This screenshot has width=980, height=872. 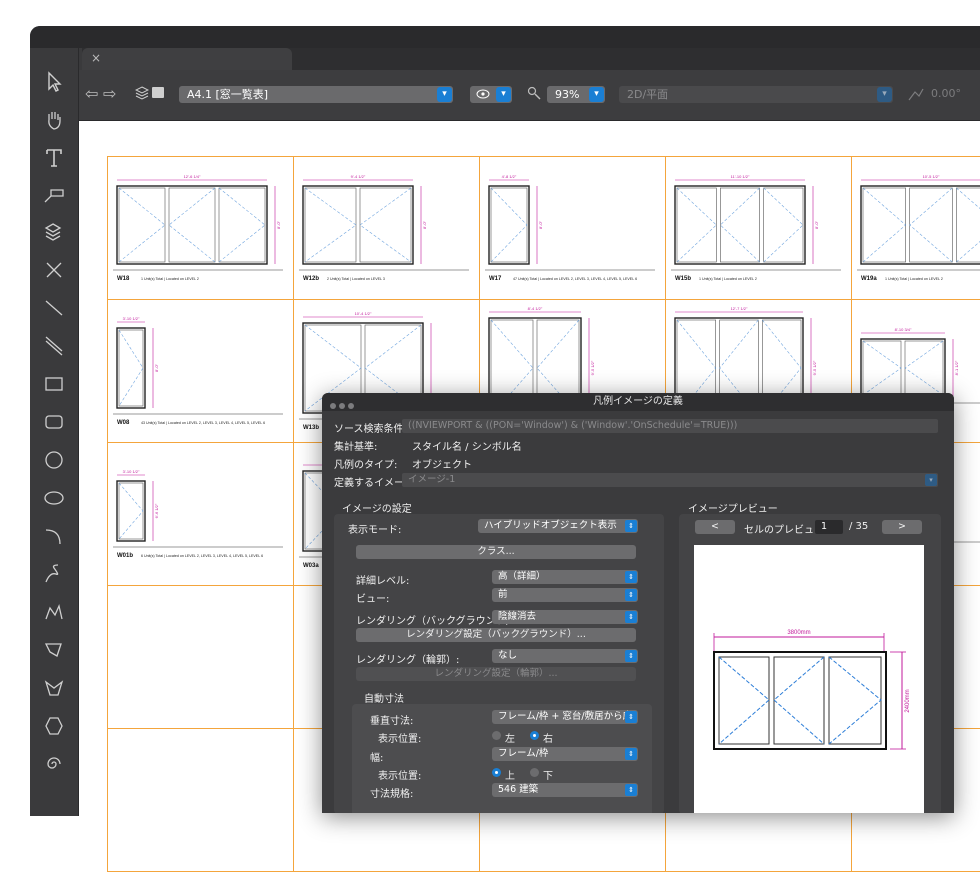 I want to click on circle-tool-icon, so click(x=54, y=460).